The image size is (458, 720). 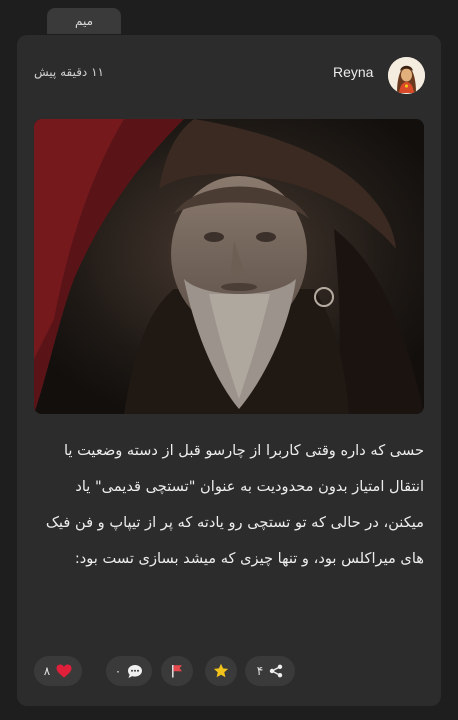 I want to click on share-count: ۴, so click(x=260, y=671).